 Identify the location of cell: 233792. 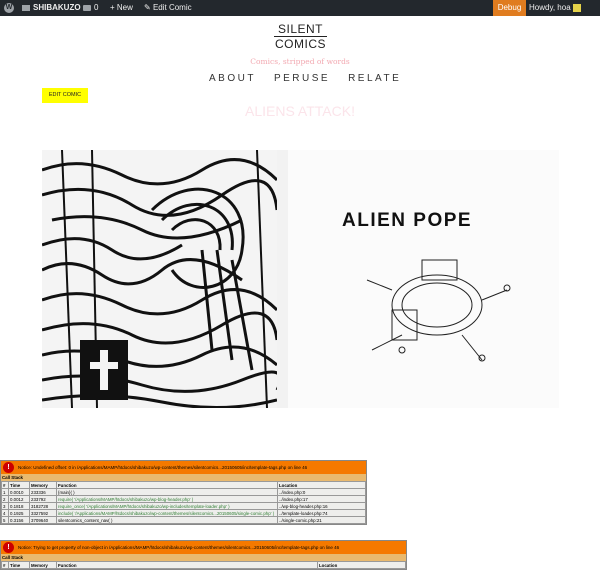
(43, 499).